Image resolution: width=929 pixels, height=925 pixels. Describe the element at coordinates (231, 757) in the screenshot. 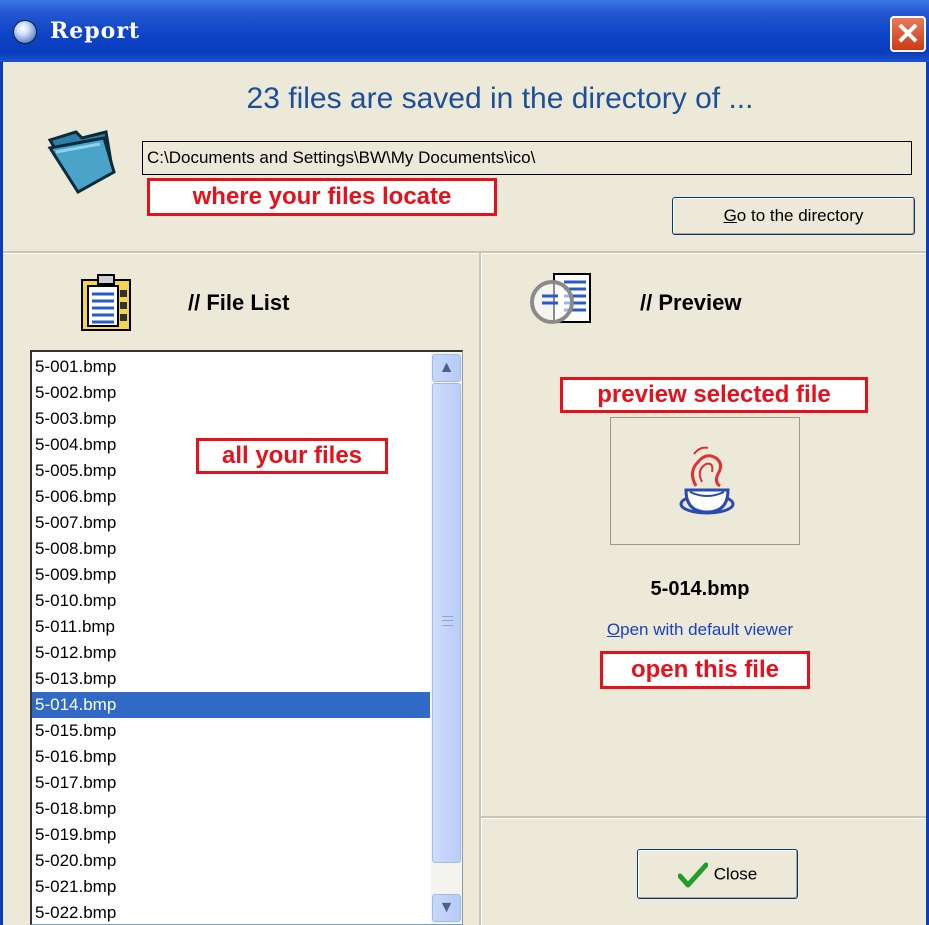

I see `list-item: 5-016.bmp` at that location.